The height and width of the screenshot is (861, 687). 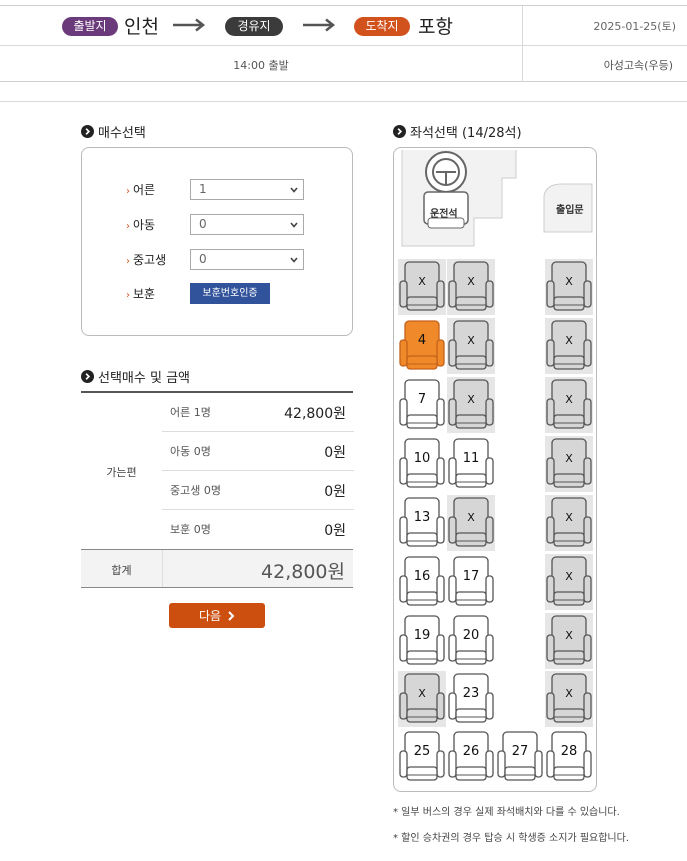 I want to click on adult-count-select: 1, so click(x=247, y=189).